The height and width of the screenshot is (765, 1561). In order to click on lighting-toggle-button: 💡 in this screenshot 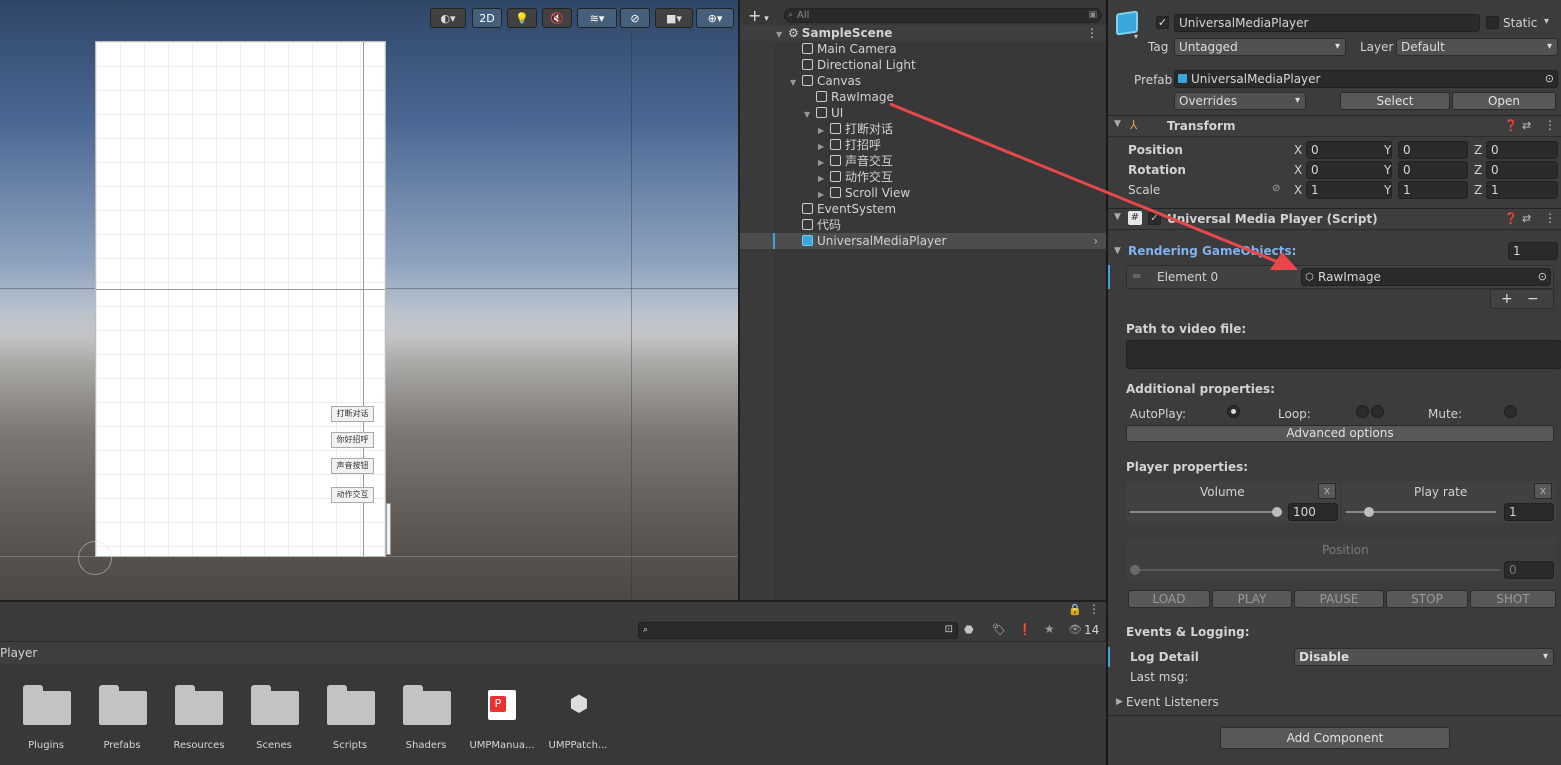, I will do `click(522, 18)`.